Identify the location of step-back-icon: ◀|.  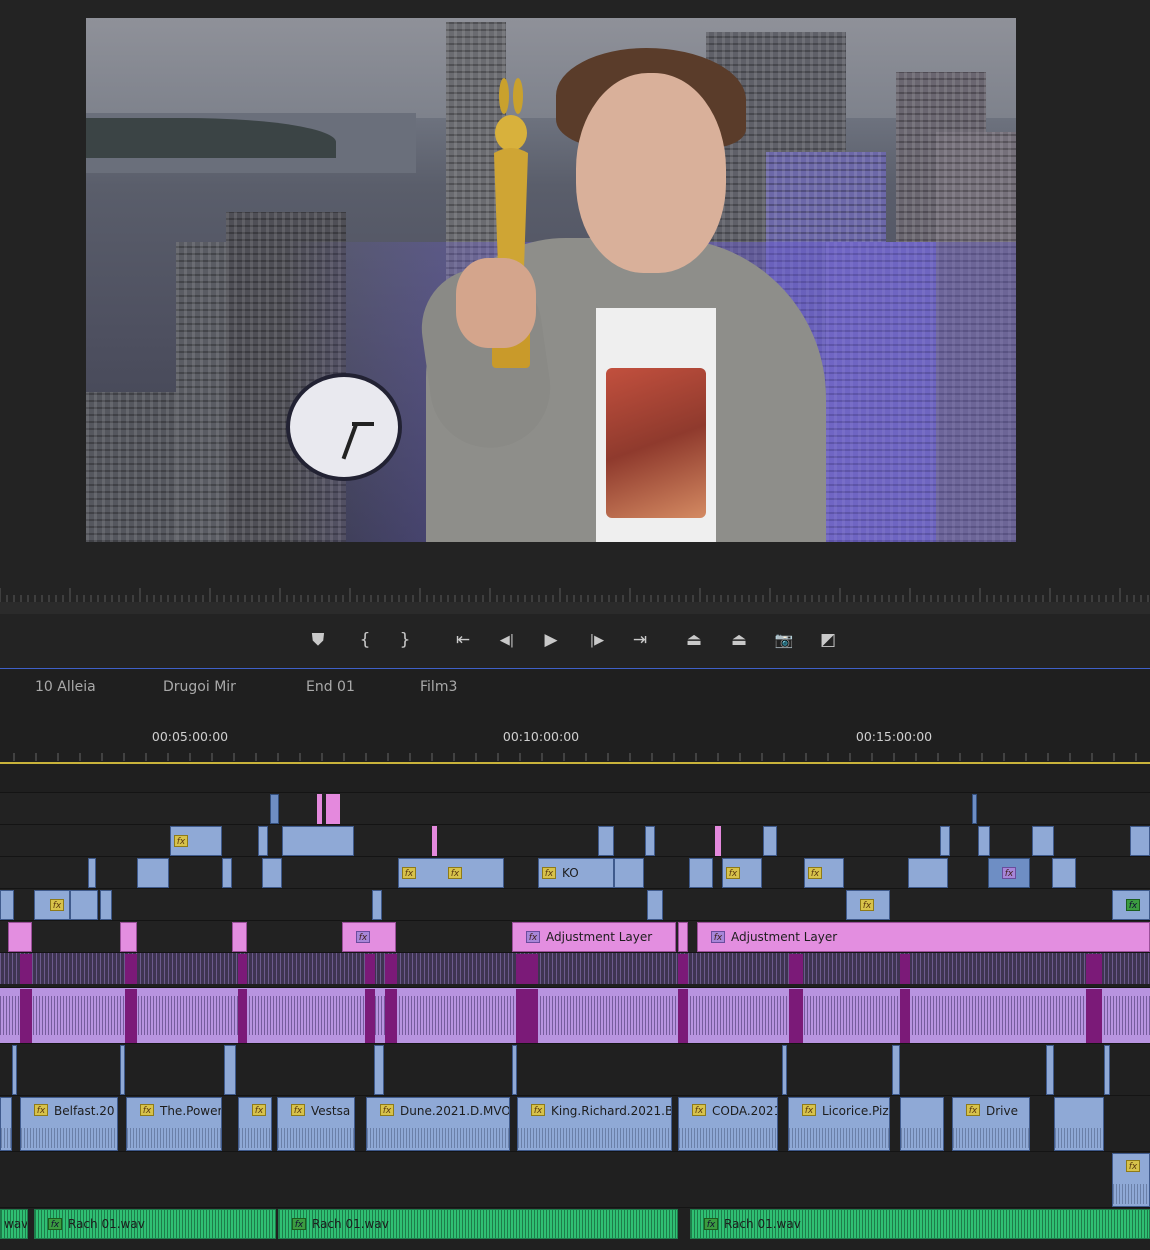
(507, 640).